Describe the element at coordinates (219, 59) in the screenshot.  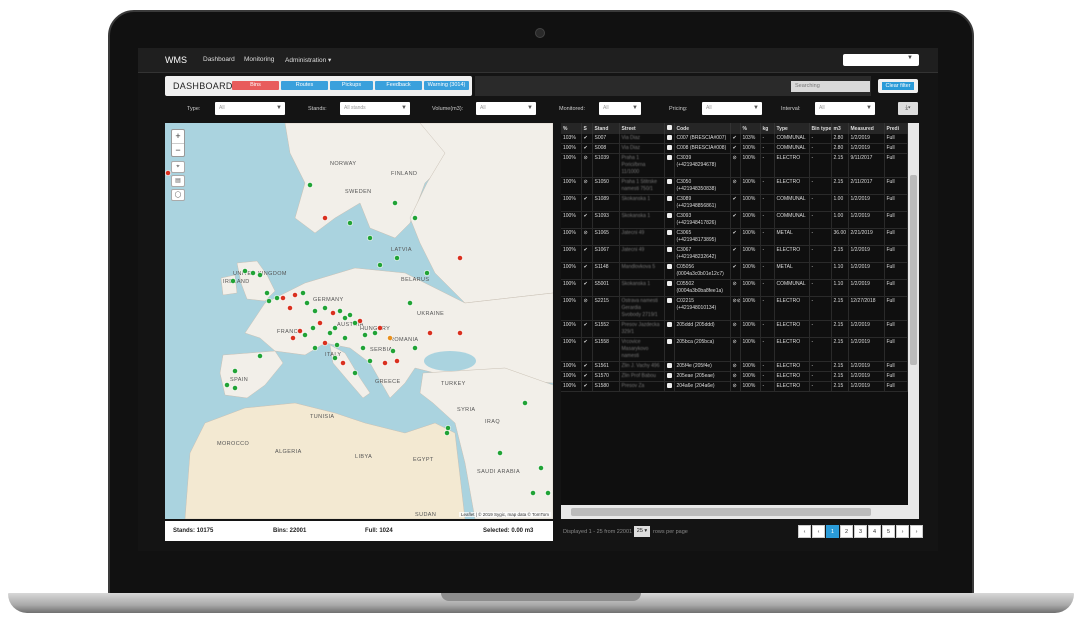
I see `nav-dashboard: Dashboard` at that location.